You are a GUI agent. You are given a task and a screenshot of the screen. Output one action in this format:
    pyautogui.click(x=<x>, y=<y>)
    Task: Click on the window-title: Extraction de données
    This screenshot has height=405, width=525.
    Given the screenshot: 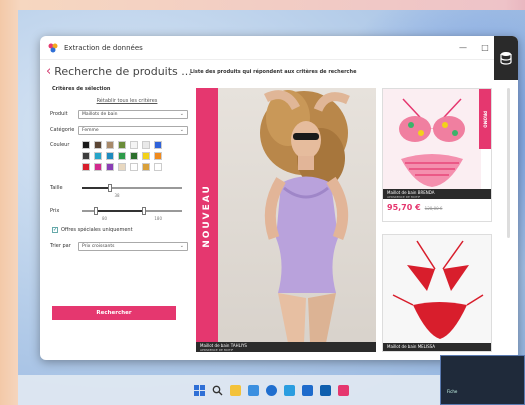 What is the action you would take?
    pyautogui.click(x=103, y=47)
    